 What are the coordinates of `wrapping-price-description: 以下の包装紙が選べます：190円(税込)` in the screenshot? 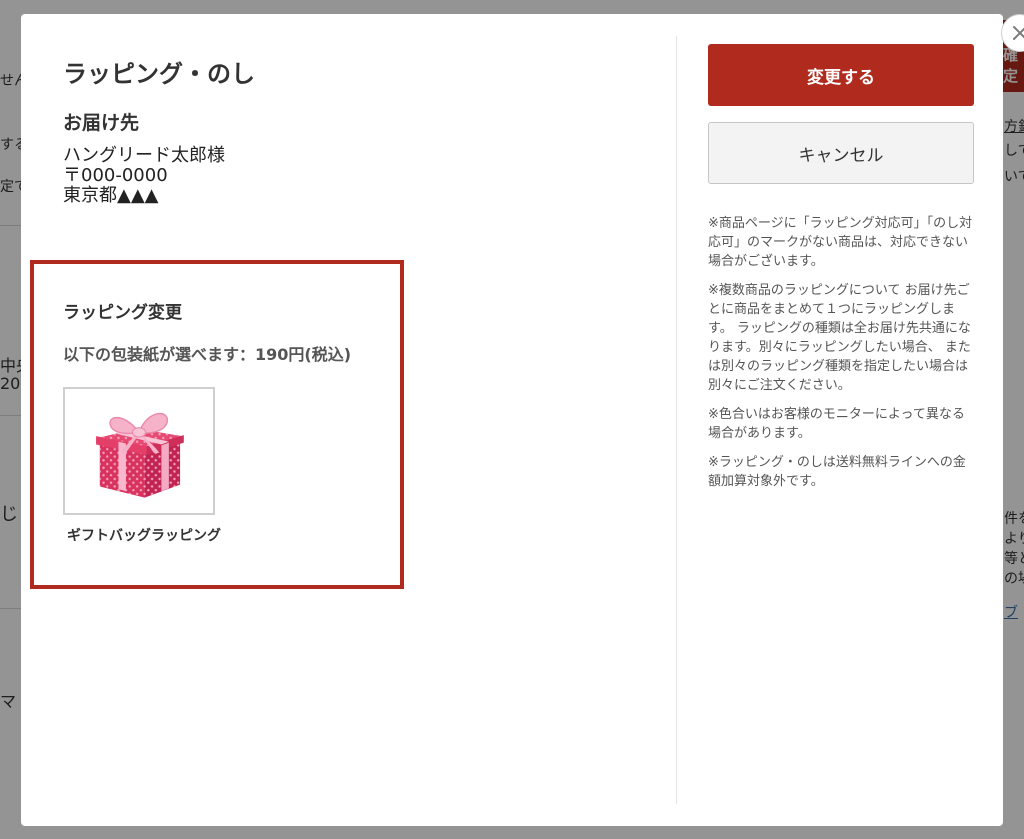 It's located at (207, 354).